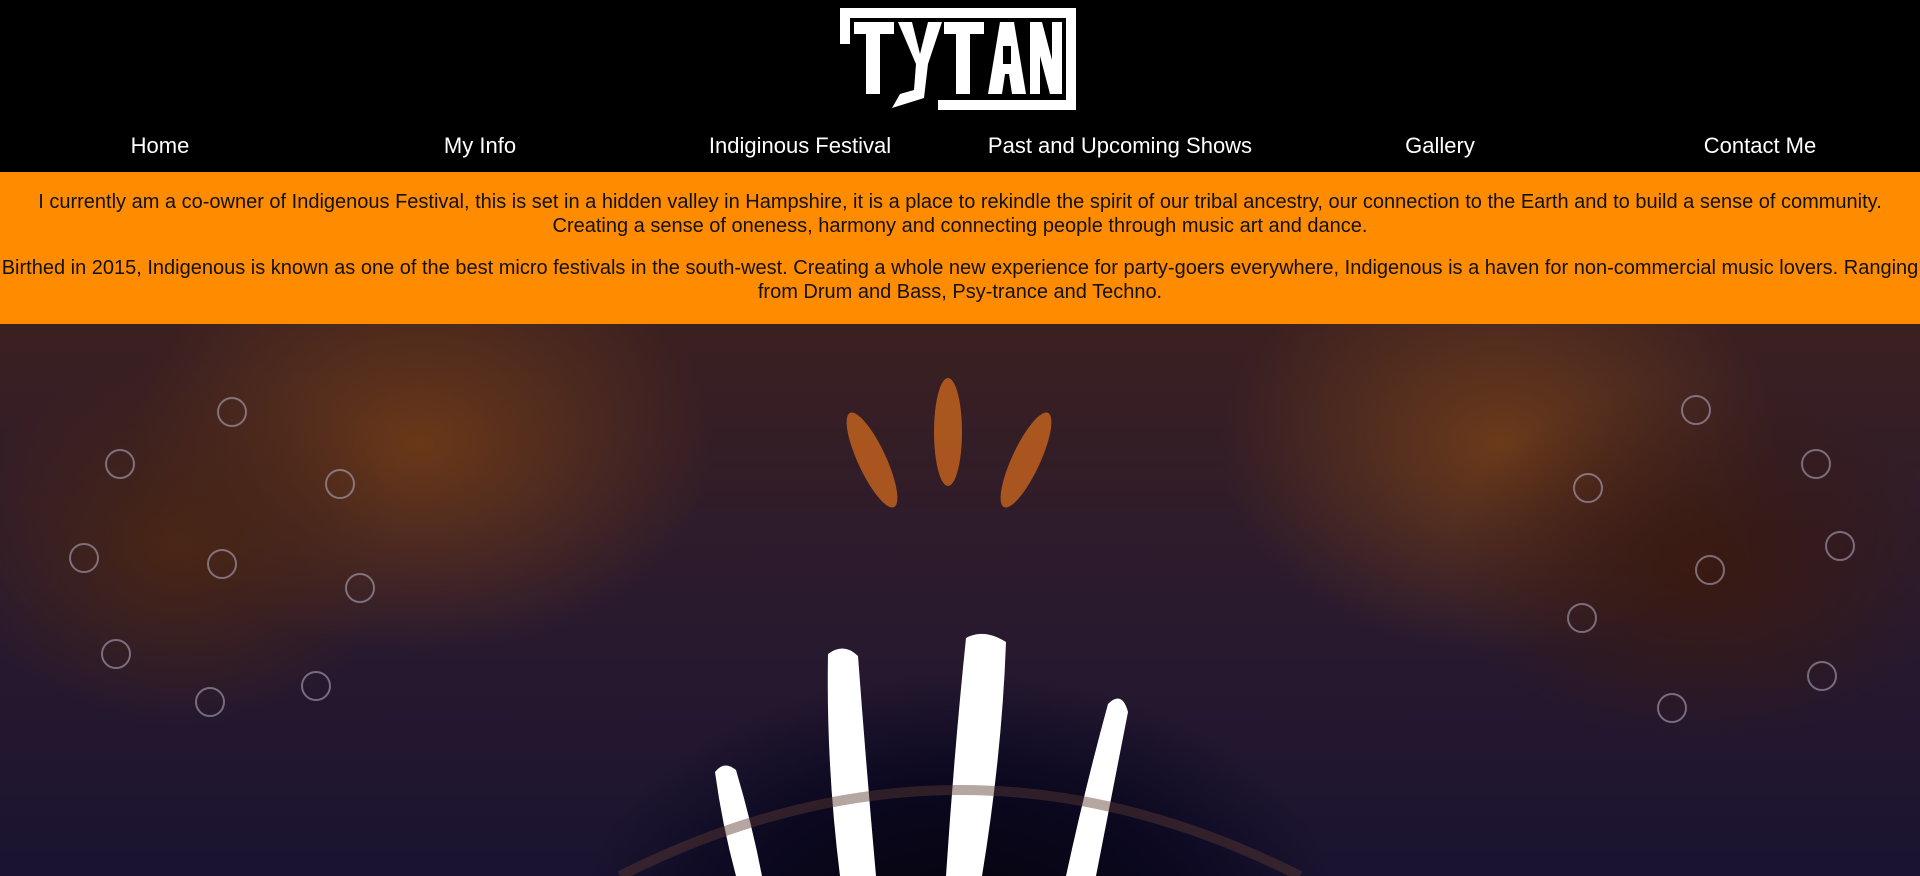 This screenshot has width=1920, height=876. I want to click on nav-home: Home, so click(160, 146).